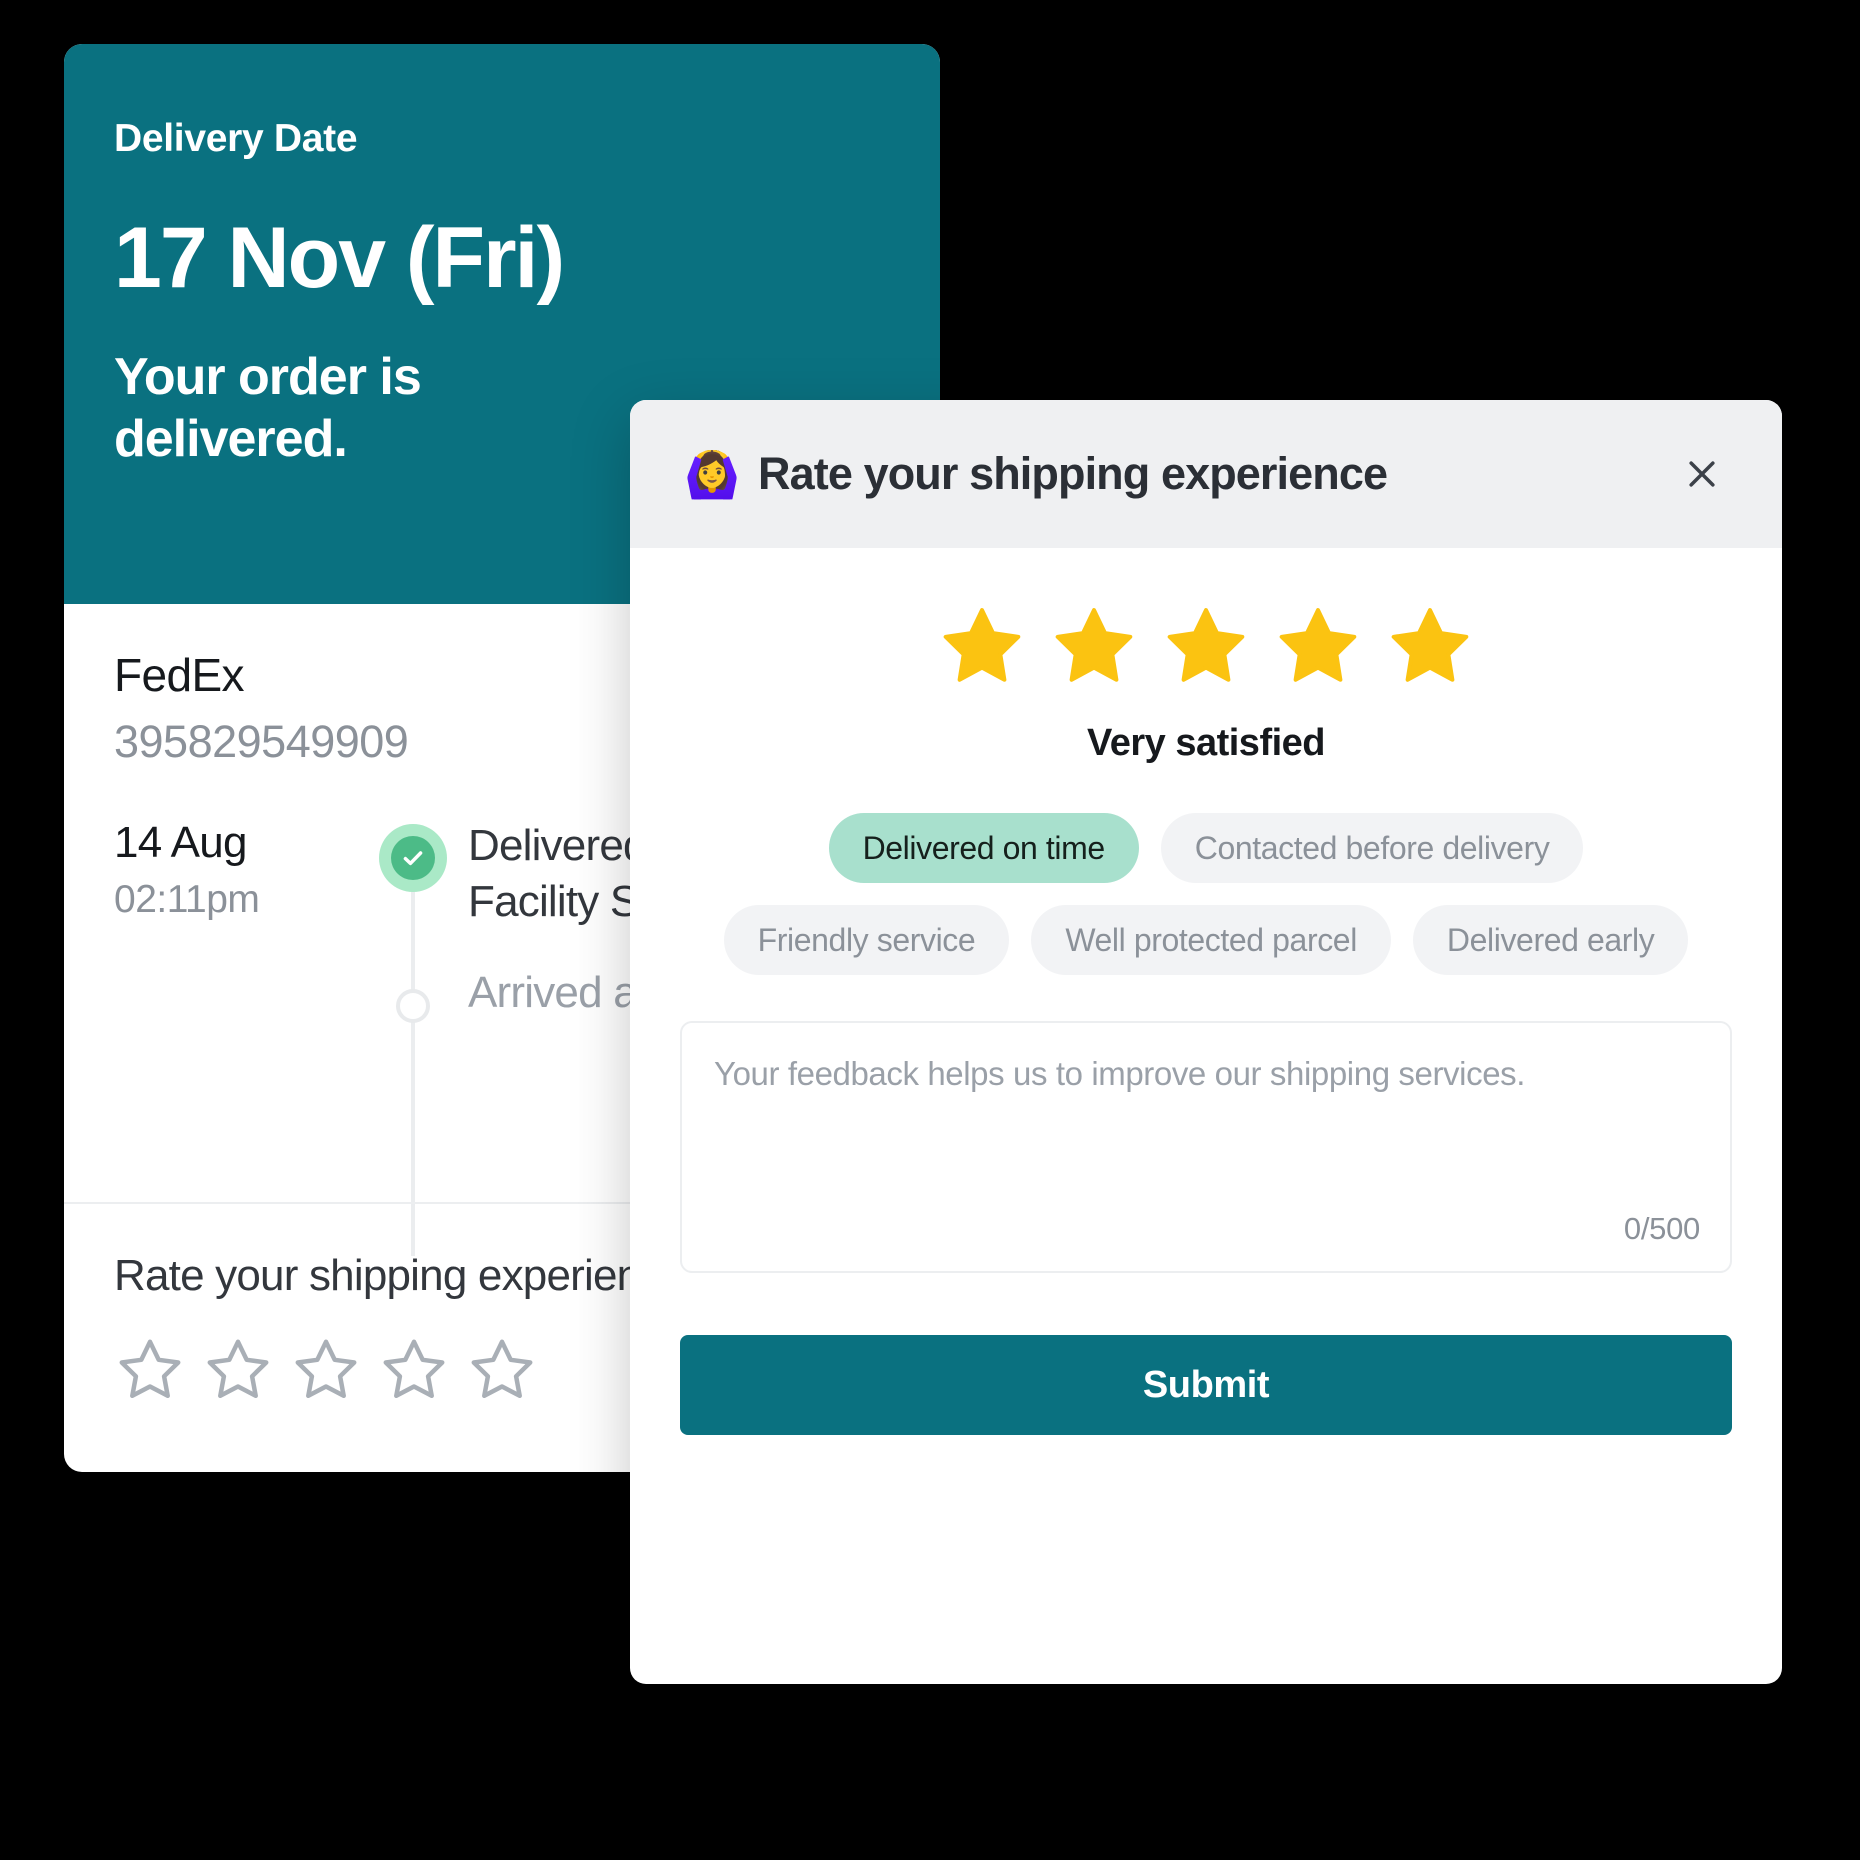 This screenshot has height=1860, width=1860. What do you see at coordinates (1206, 743) in the screenshot?
I see `rating-label: Very satisfied` at bounding box center [1206, 743].